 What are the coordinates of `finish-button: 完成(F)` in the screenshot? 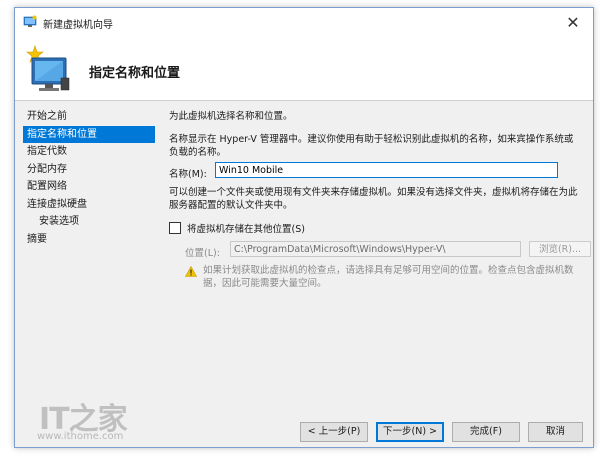 It's located at (486, 432).